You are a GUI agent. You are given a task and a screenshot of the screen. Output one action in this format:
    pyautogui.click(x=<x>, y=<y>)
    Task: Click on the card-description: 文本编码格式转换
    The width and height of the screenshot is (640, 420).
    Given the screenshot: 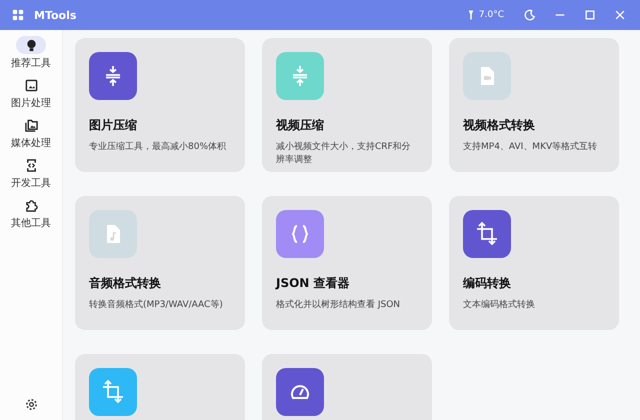 What is the action you would take?
    pyautogui.click(x=499, y=305)
    